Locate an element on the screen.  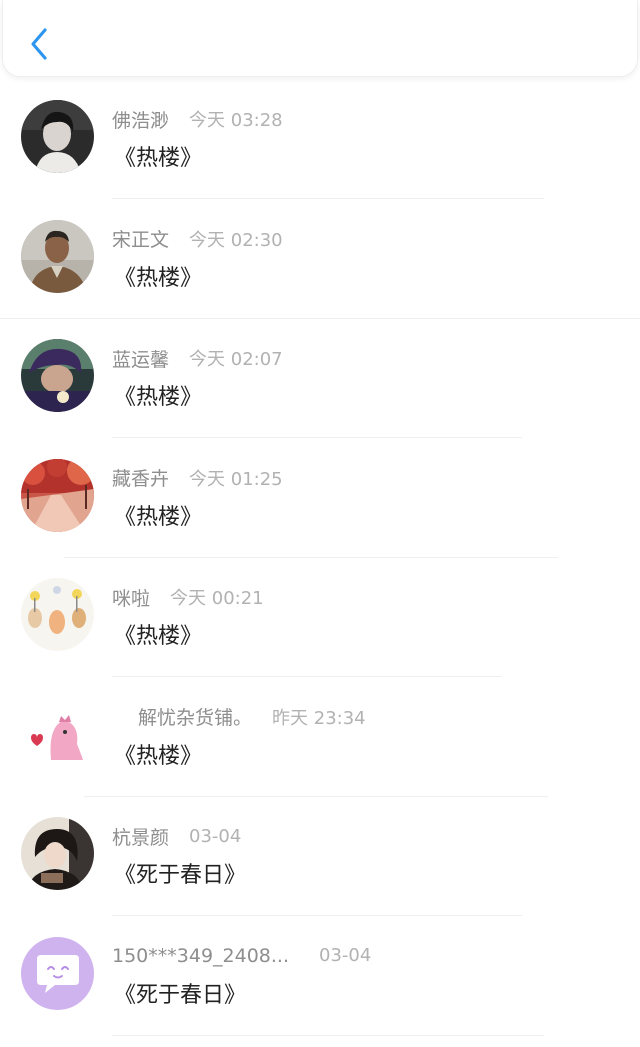
list-item: 解忧杂货铺。 昨天 23:34 《热楼》 is located at coordinates (320, 738).